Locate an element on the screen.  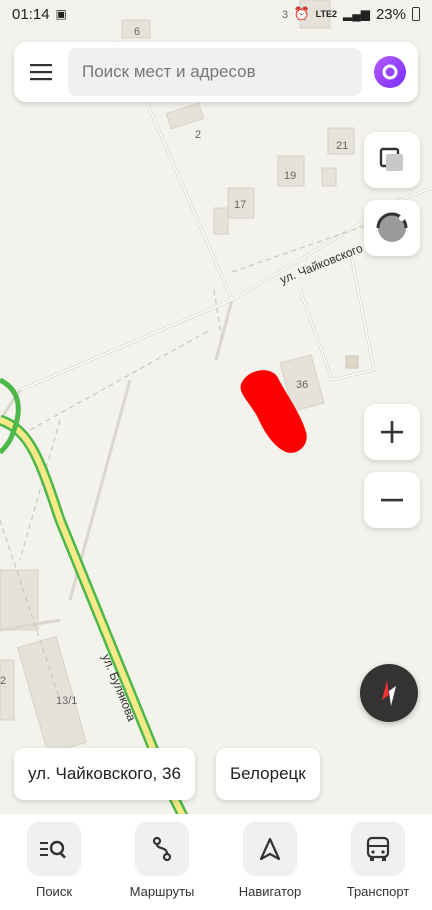
battery-level: 23% is located at coordinates (390, 14).